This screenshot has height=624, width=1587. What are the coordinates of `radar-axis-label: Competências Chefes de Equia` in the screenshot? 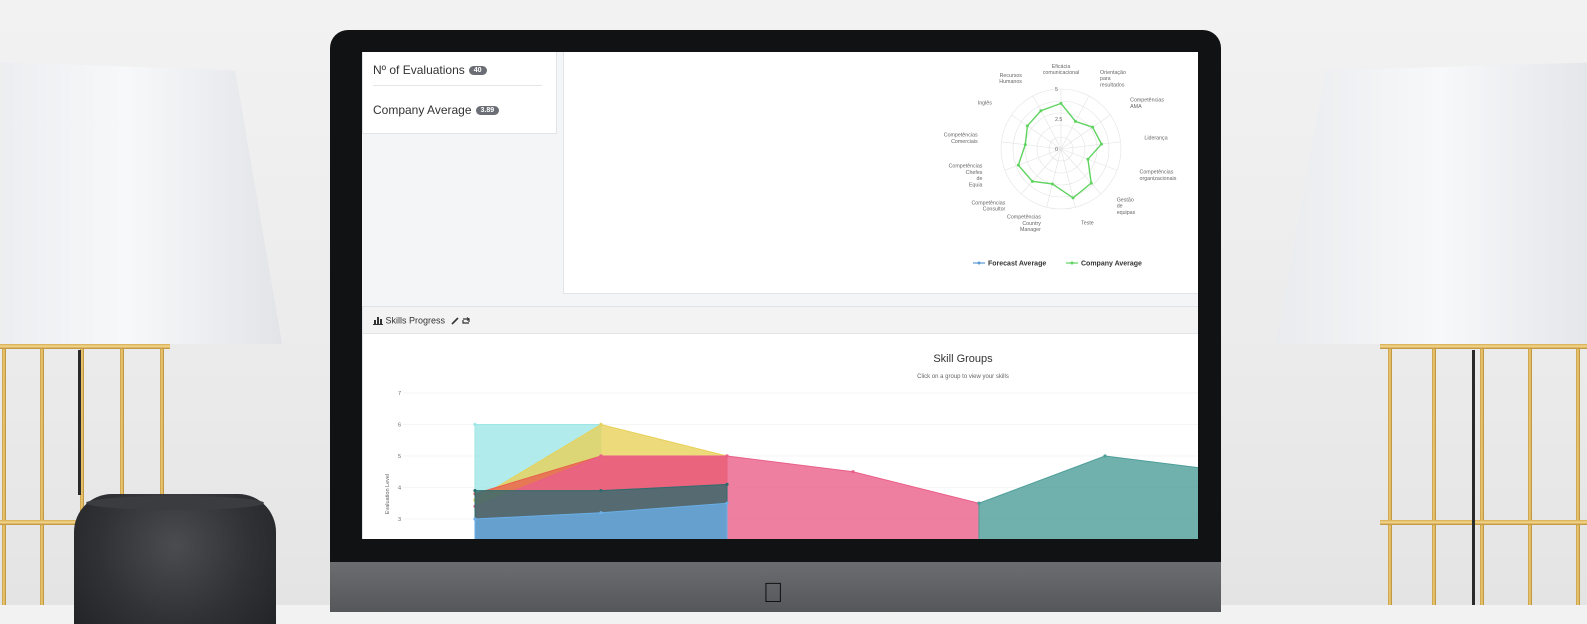 It's located at (966, 176).